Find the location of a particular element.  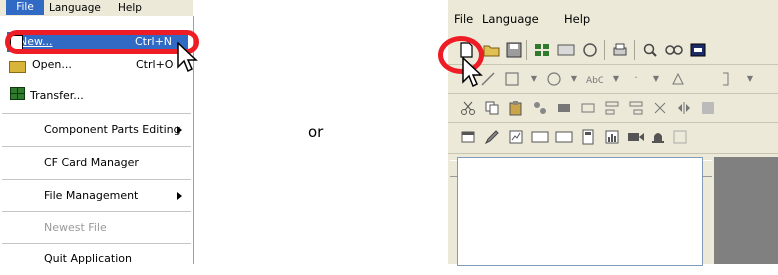

bar-graph-icon is located at coordinates (612, 137).